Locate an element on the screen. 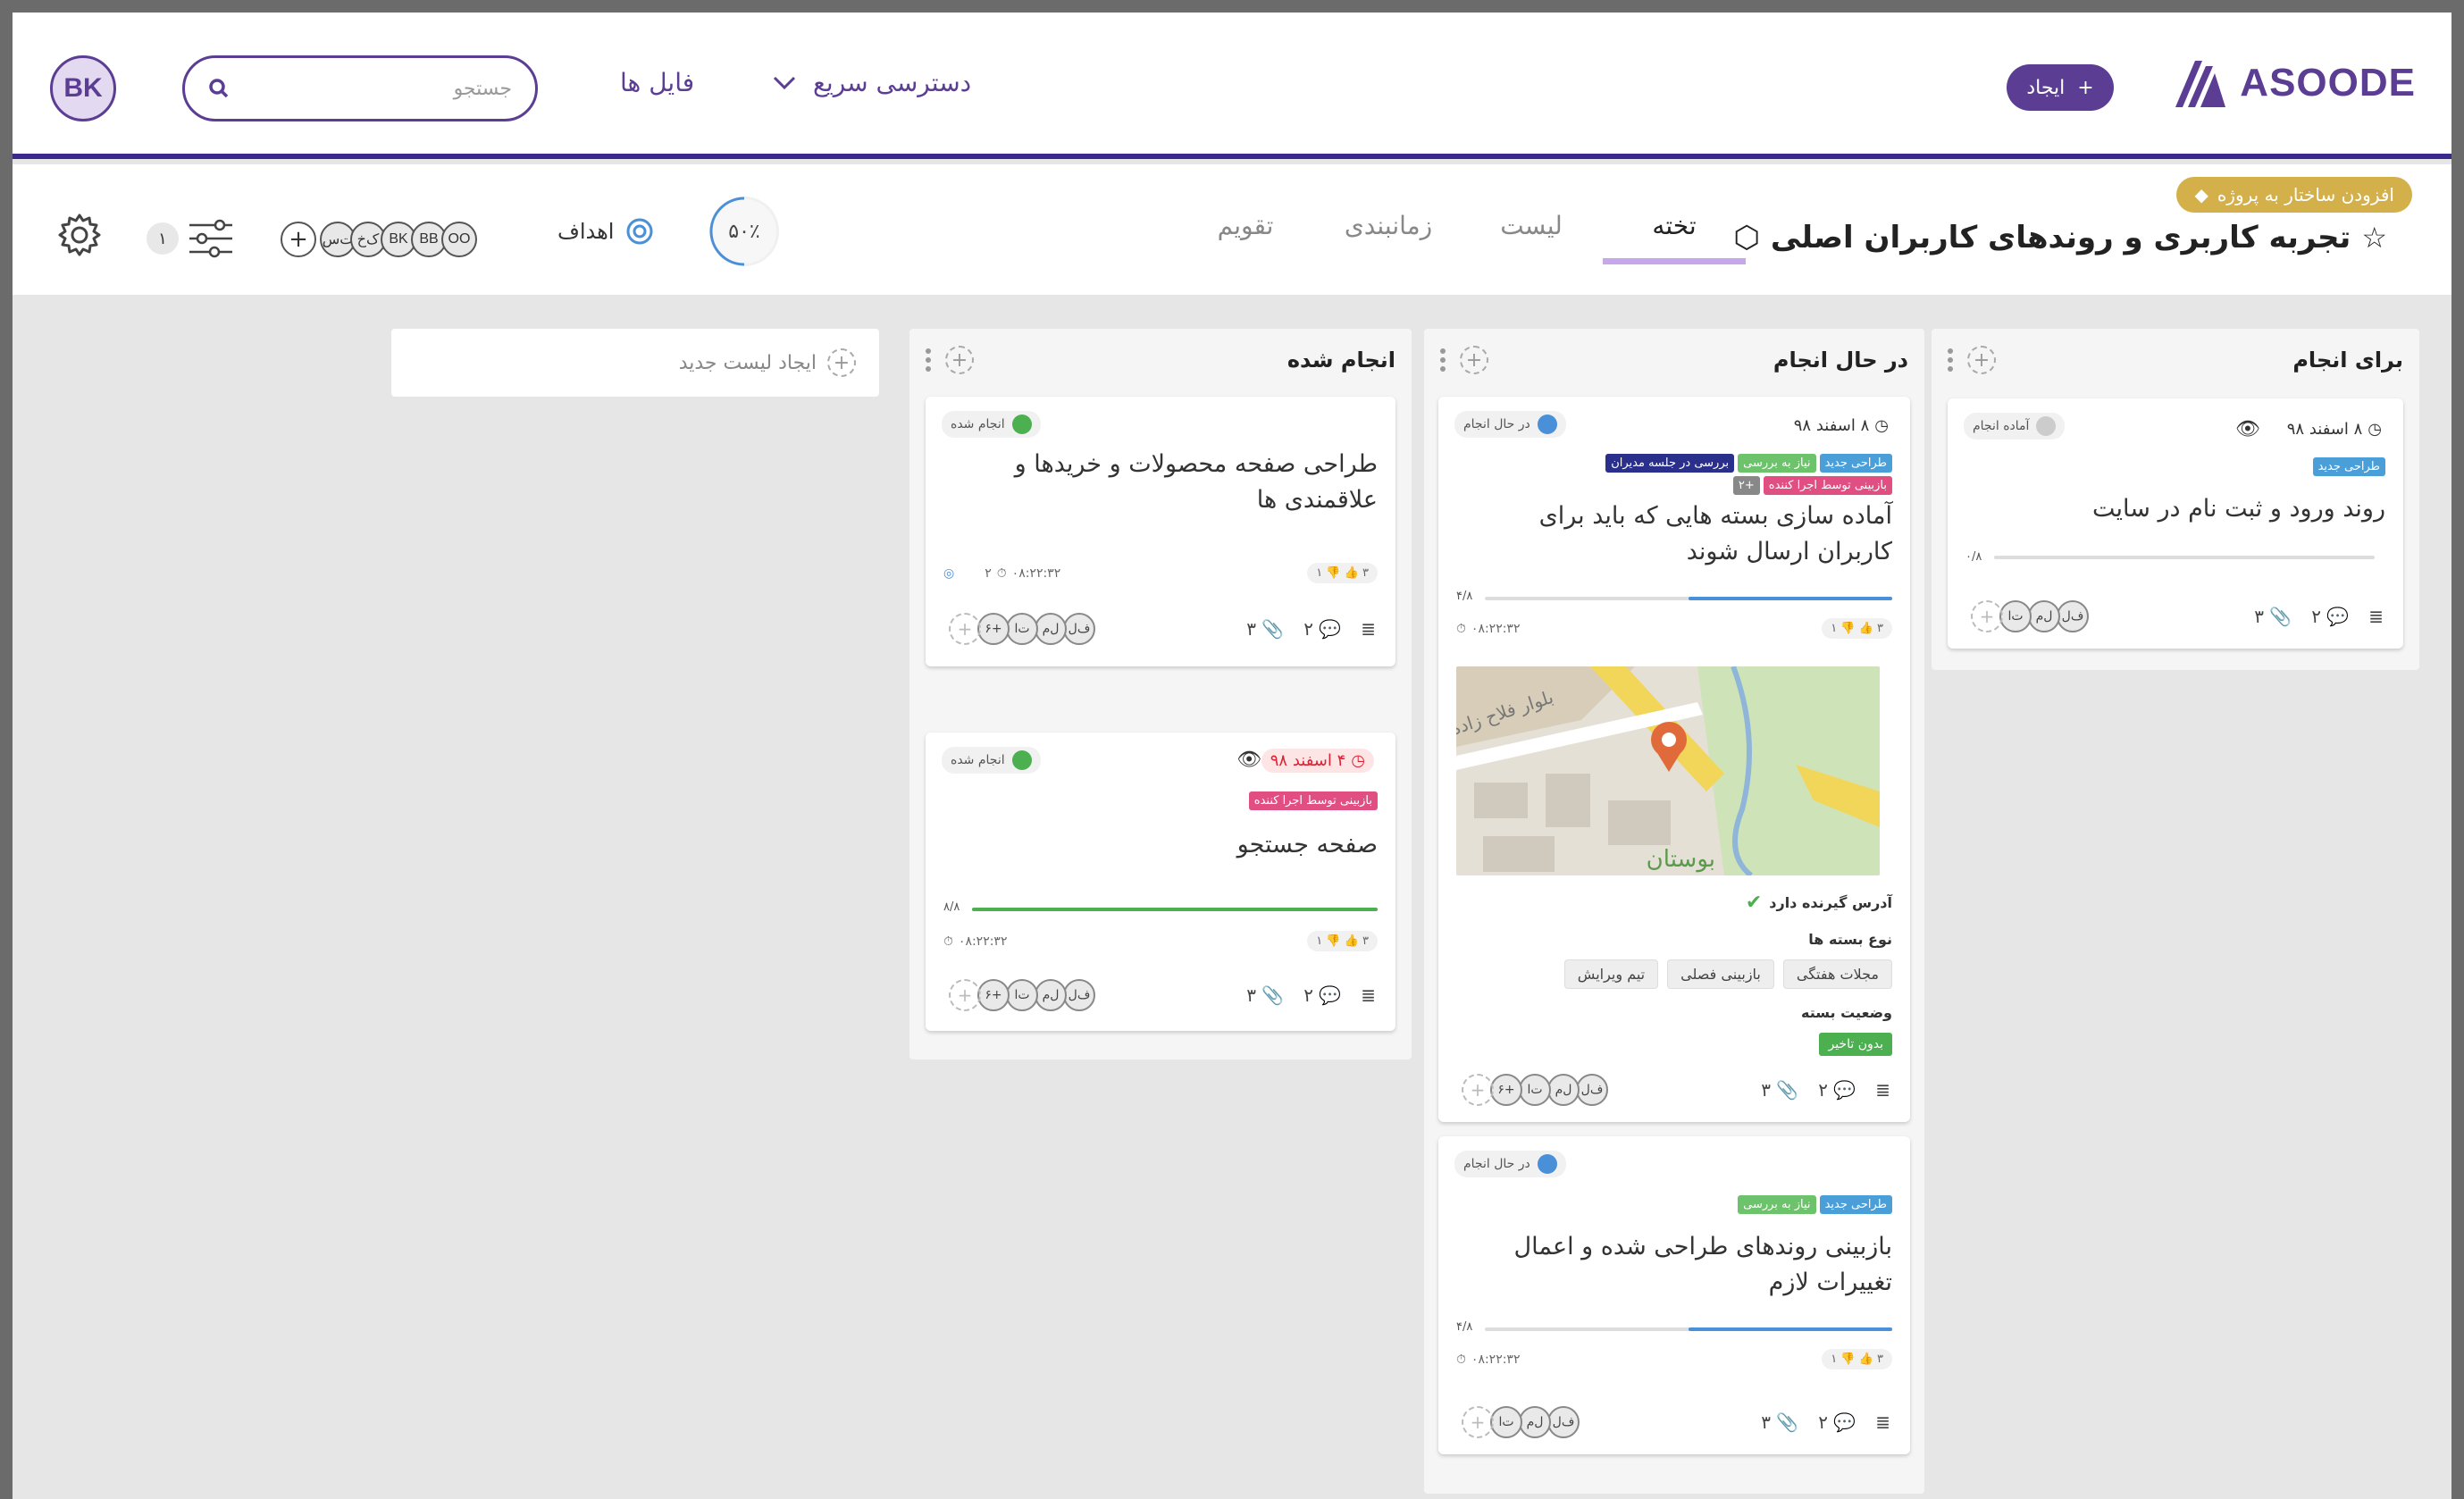 The width and height of the screenshot is (2464, 1499). tab-timeline: زمانبندی is located at coordinates (1388, 237).